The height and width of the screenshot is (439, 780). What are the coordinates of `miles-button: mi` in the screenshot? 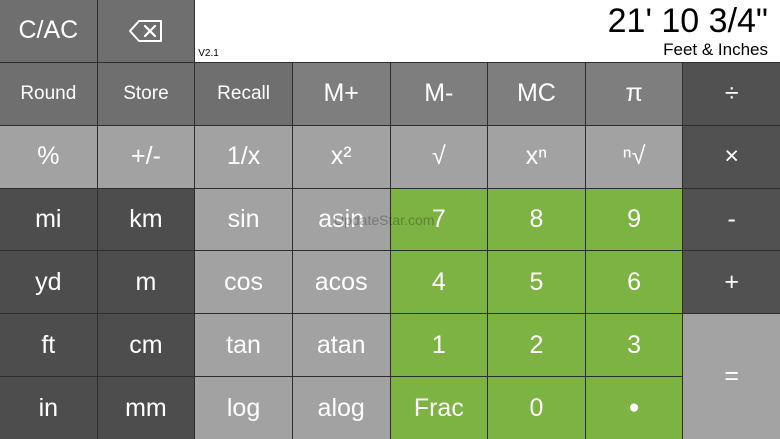 It's located at (48, 219).